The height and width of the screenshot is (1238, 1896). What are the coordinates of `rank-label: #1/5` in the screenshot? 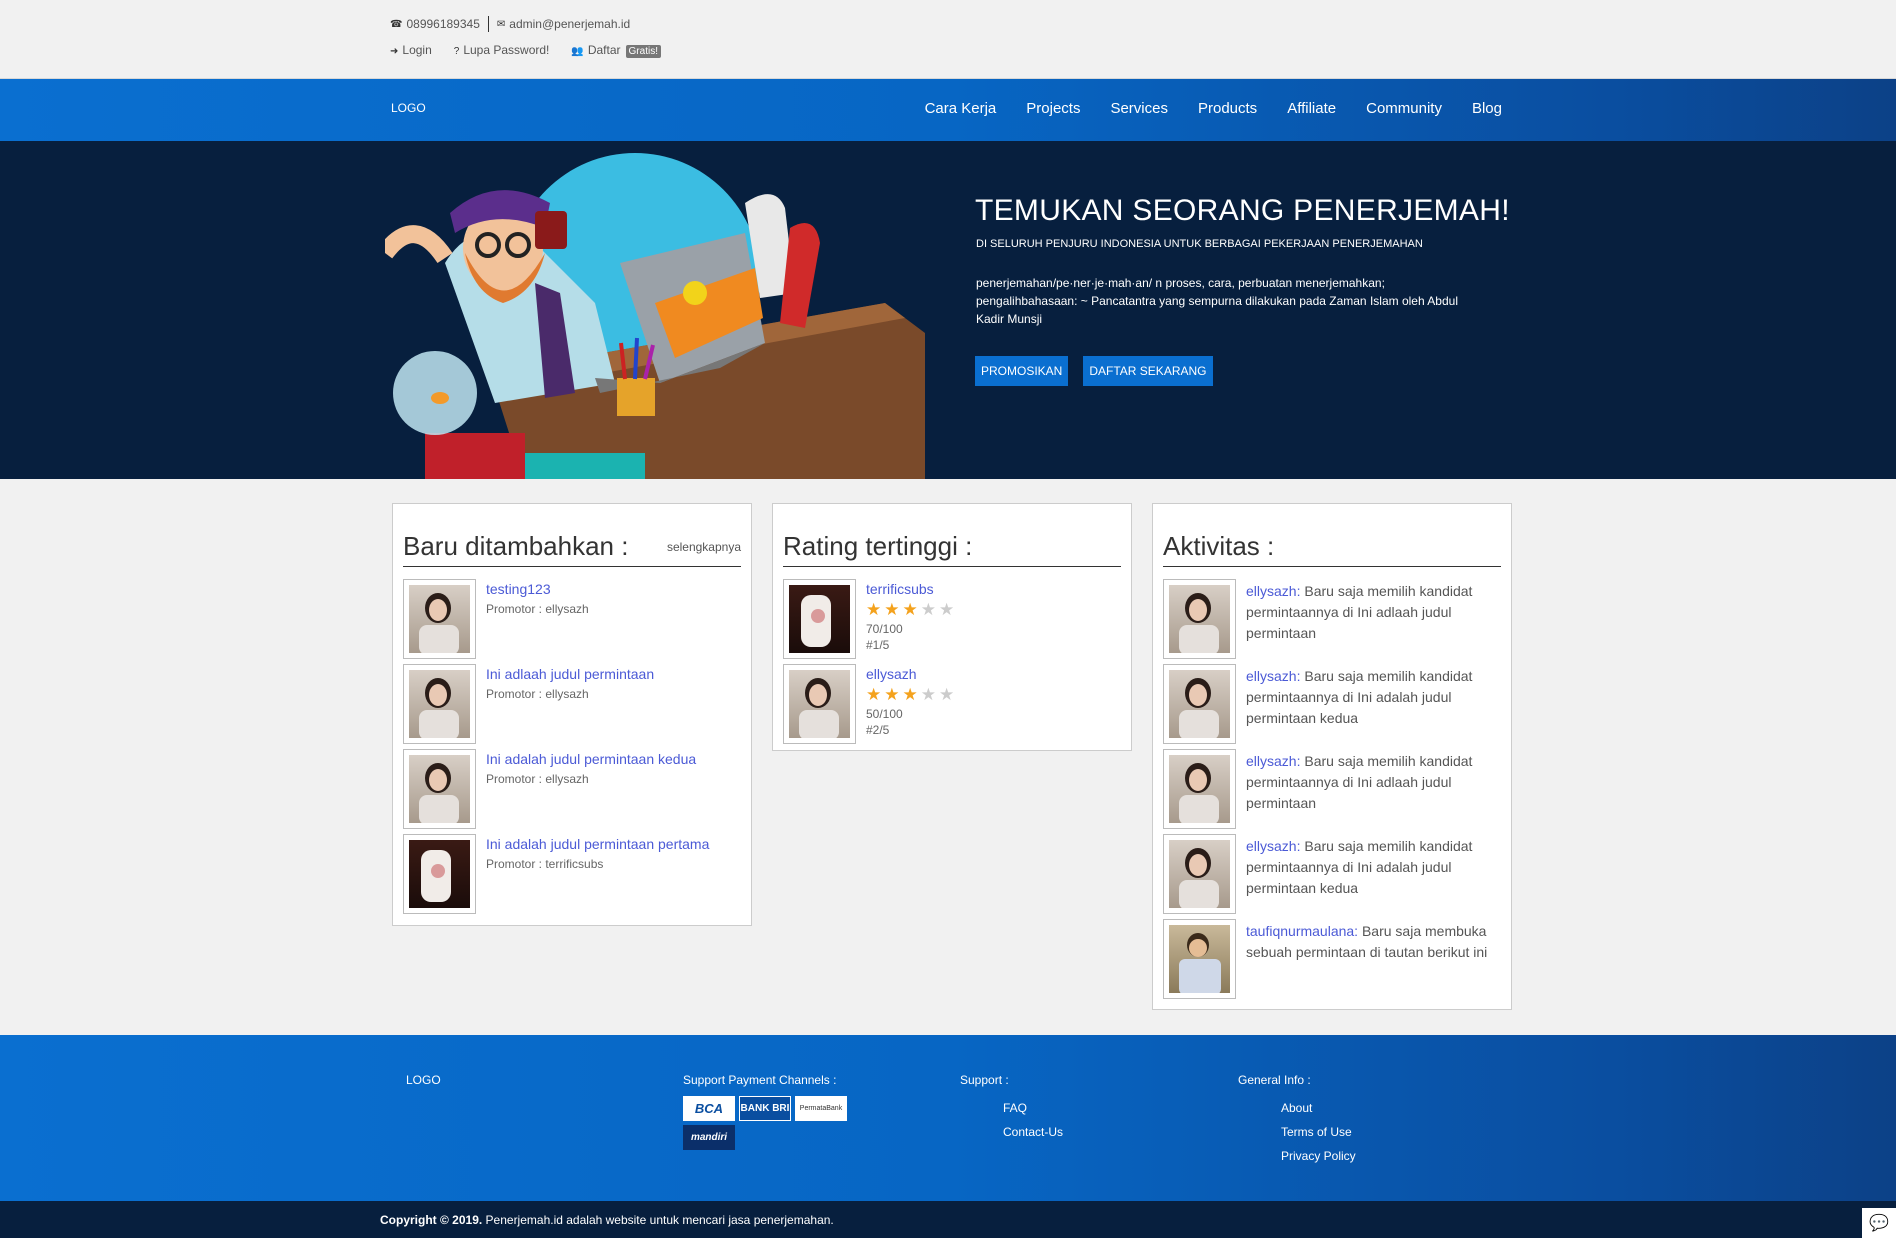 It's located at (878, 645).